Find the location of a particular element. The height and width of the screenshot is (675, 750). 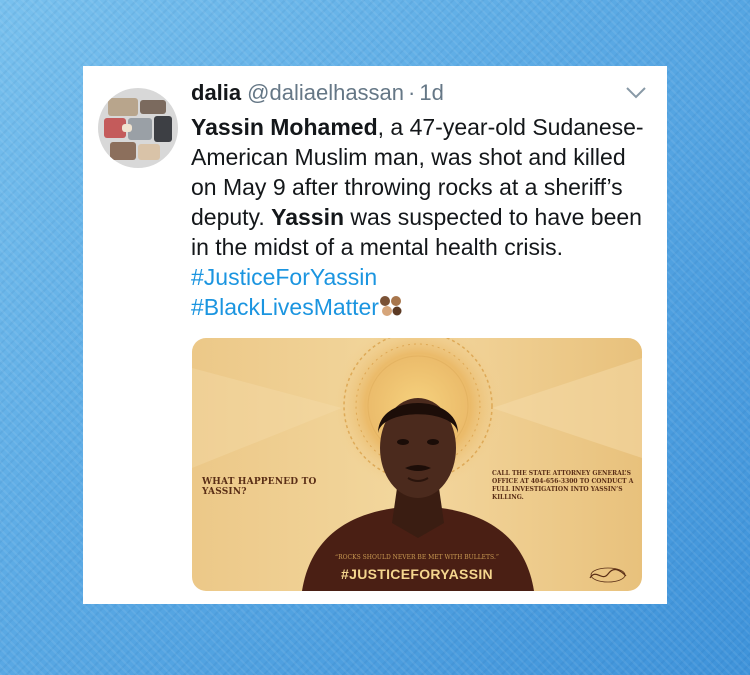

chevron-down-icon is located at coordinates (636, 93).